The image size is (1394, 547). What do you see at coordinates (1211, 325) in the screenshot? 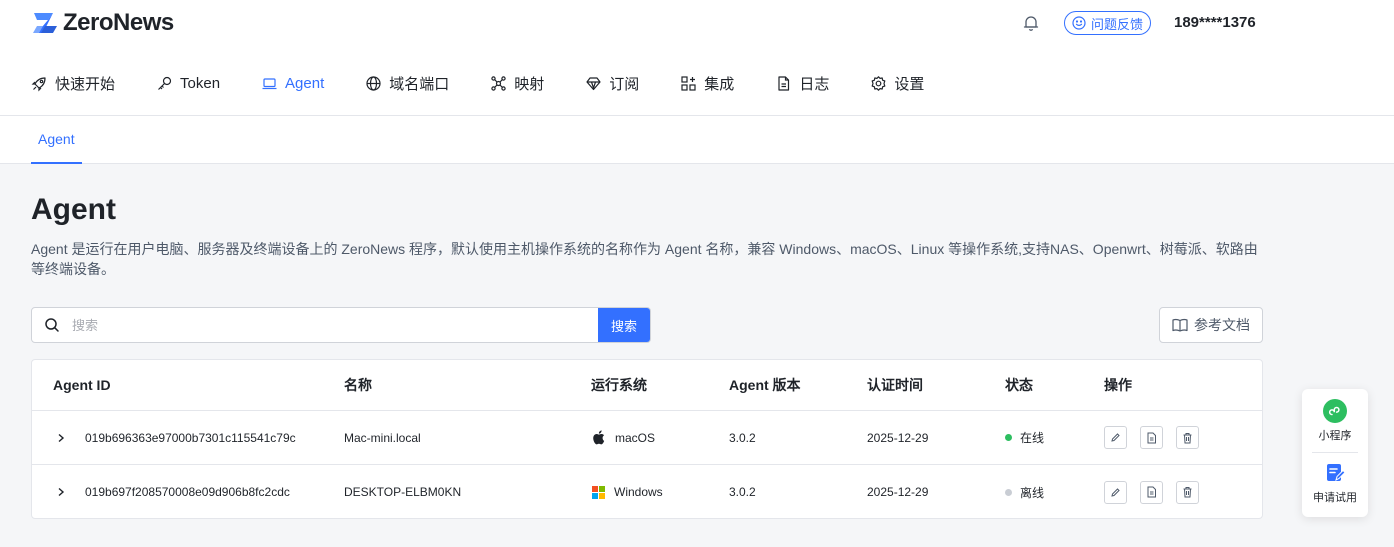
I see `reference-docs-button: 参考文档` at bounding box center [1211, 325].